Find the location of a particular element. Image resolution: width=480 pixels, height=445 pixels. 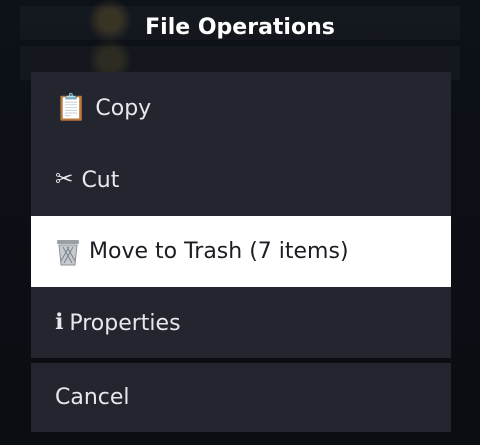

menu-item-cut: ✂ Cut is located at coordinates (241, 180).